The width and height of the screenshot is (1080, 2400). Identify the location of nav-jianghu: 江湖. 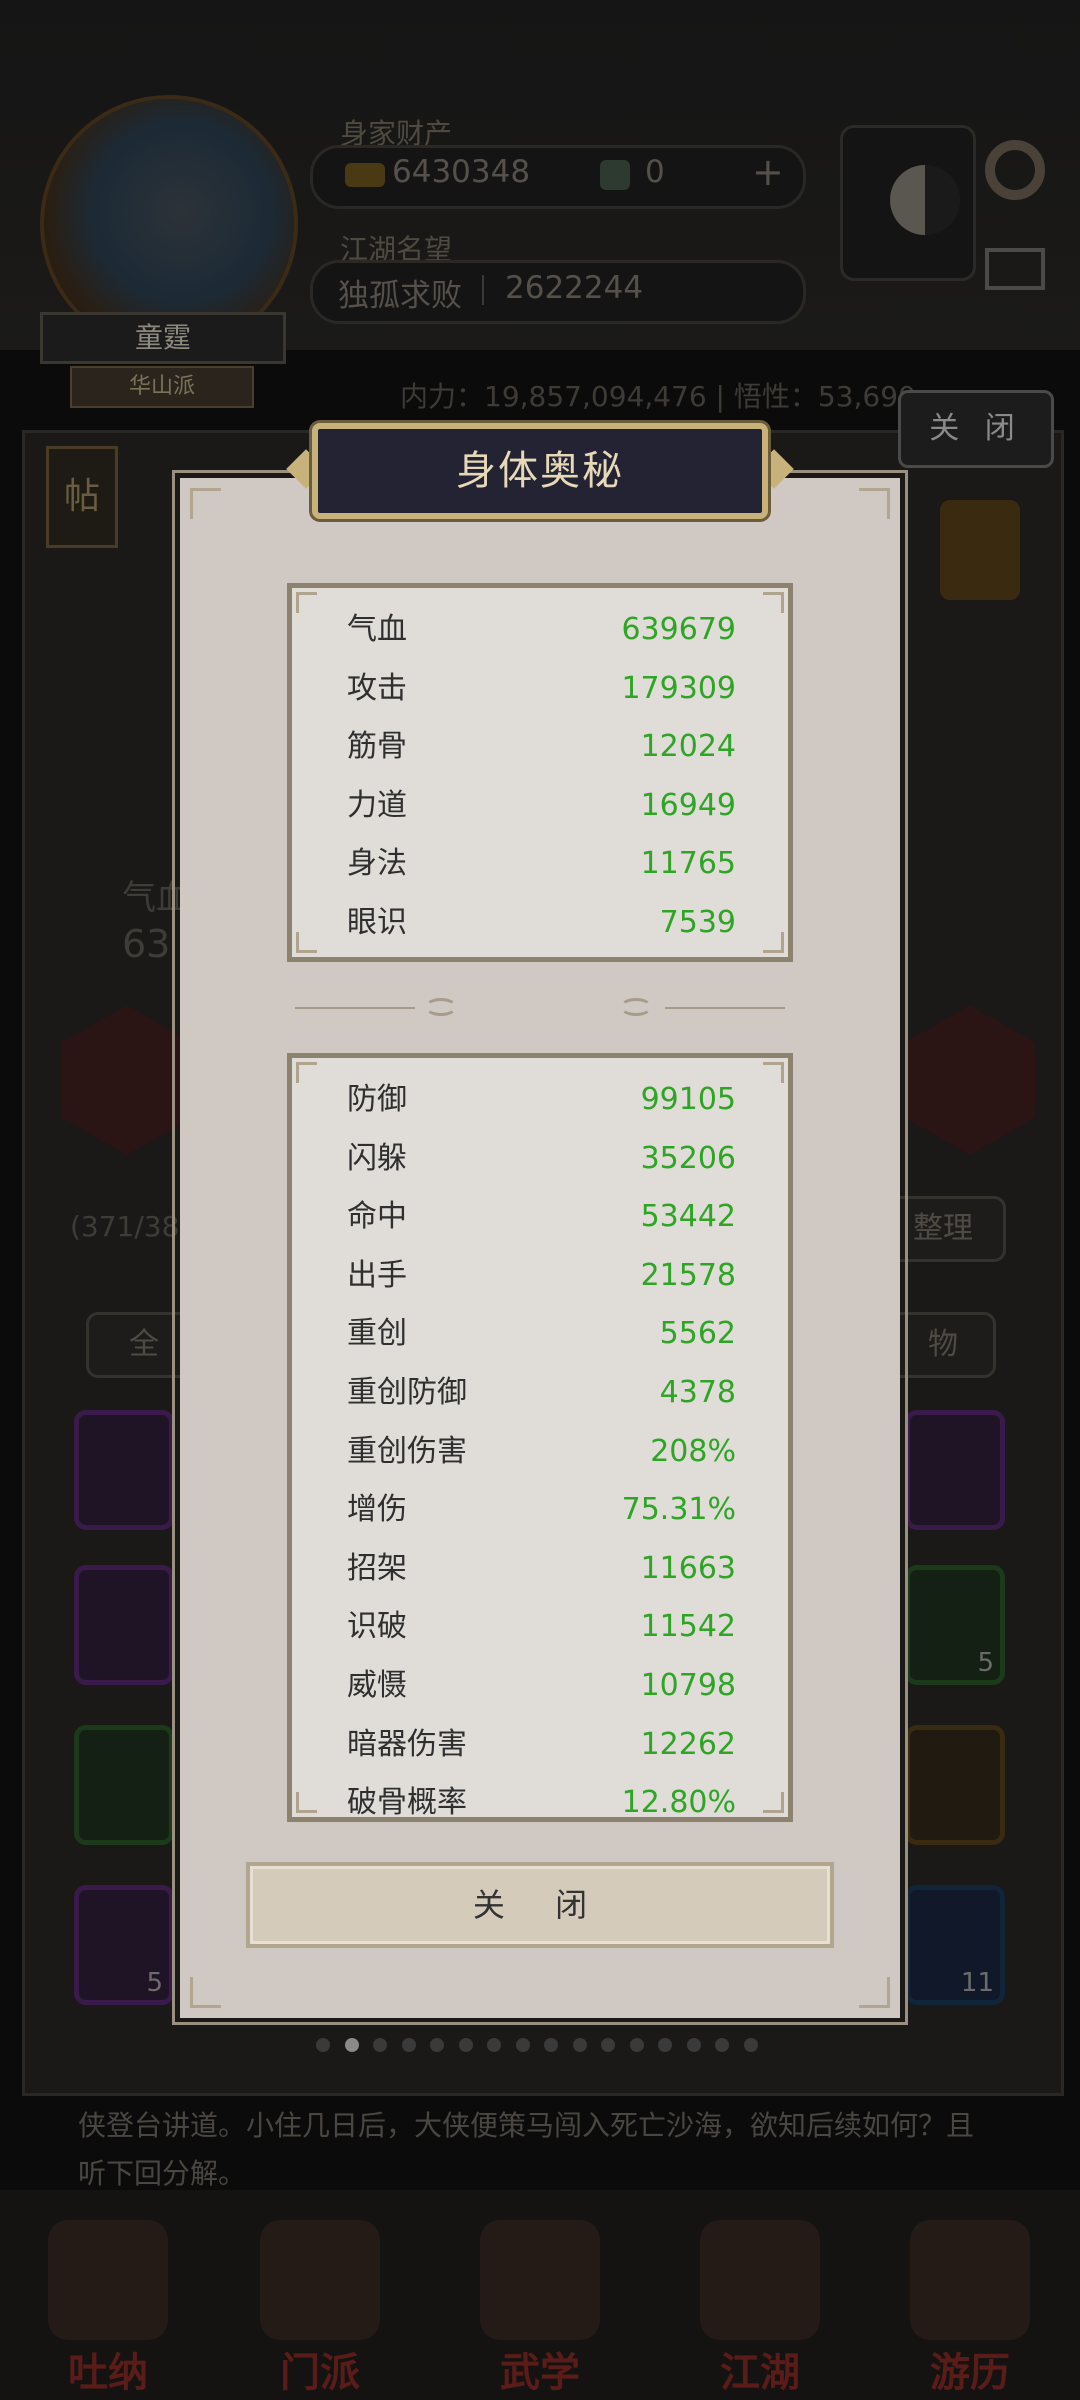
(760, 2303).